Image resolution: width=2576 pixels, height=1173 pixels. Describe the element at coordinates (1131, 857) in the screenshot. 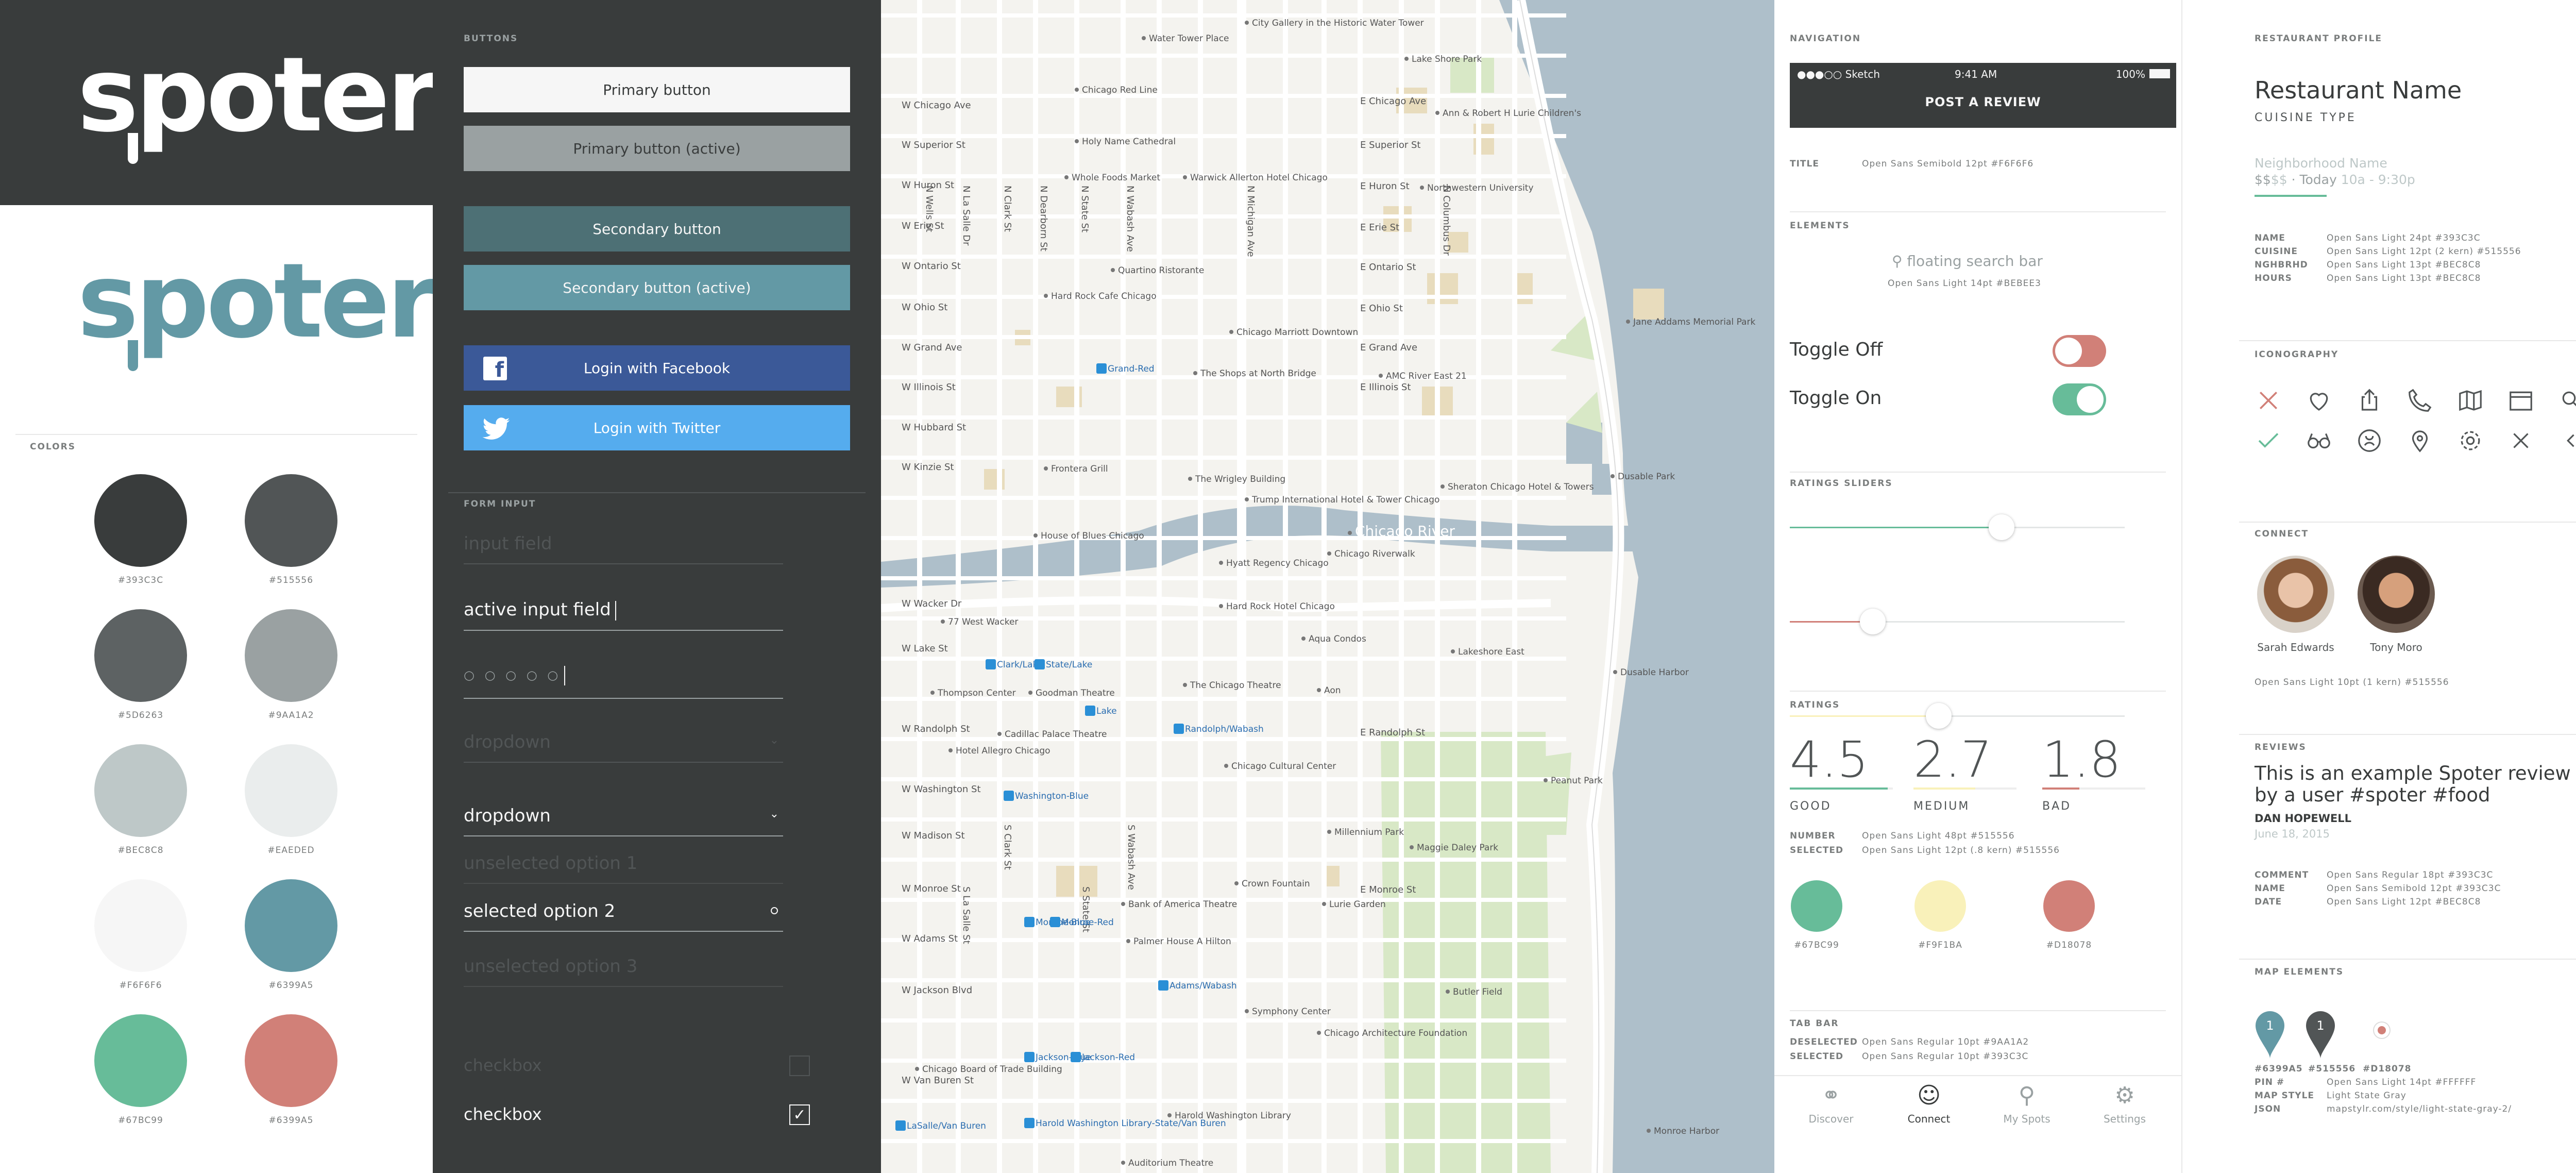

I see `street-label: S Wabash Ave` at that location.